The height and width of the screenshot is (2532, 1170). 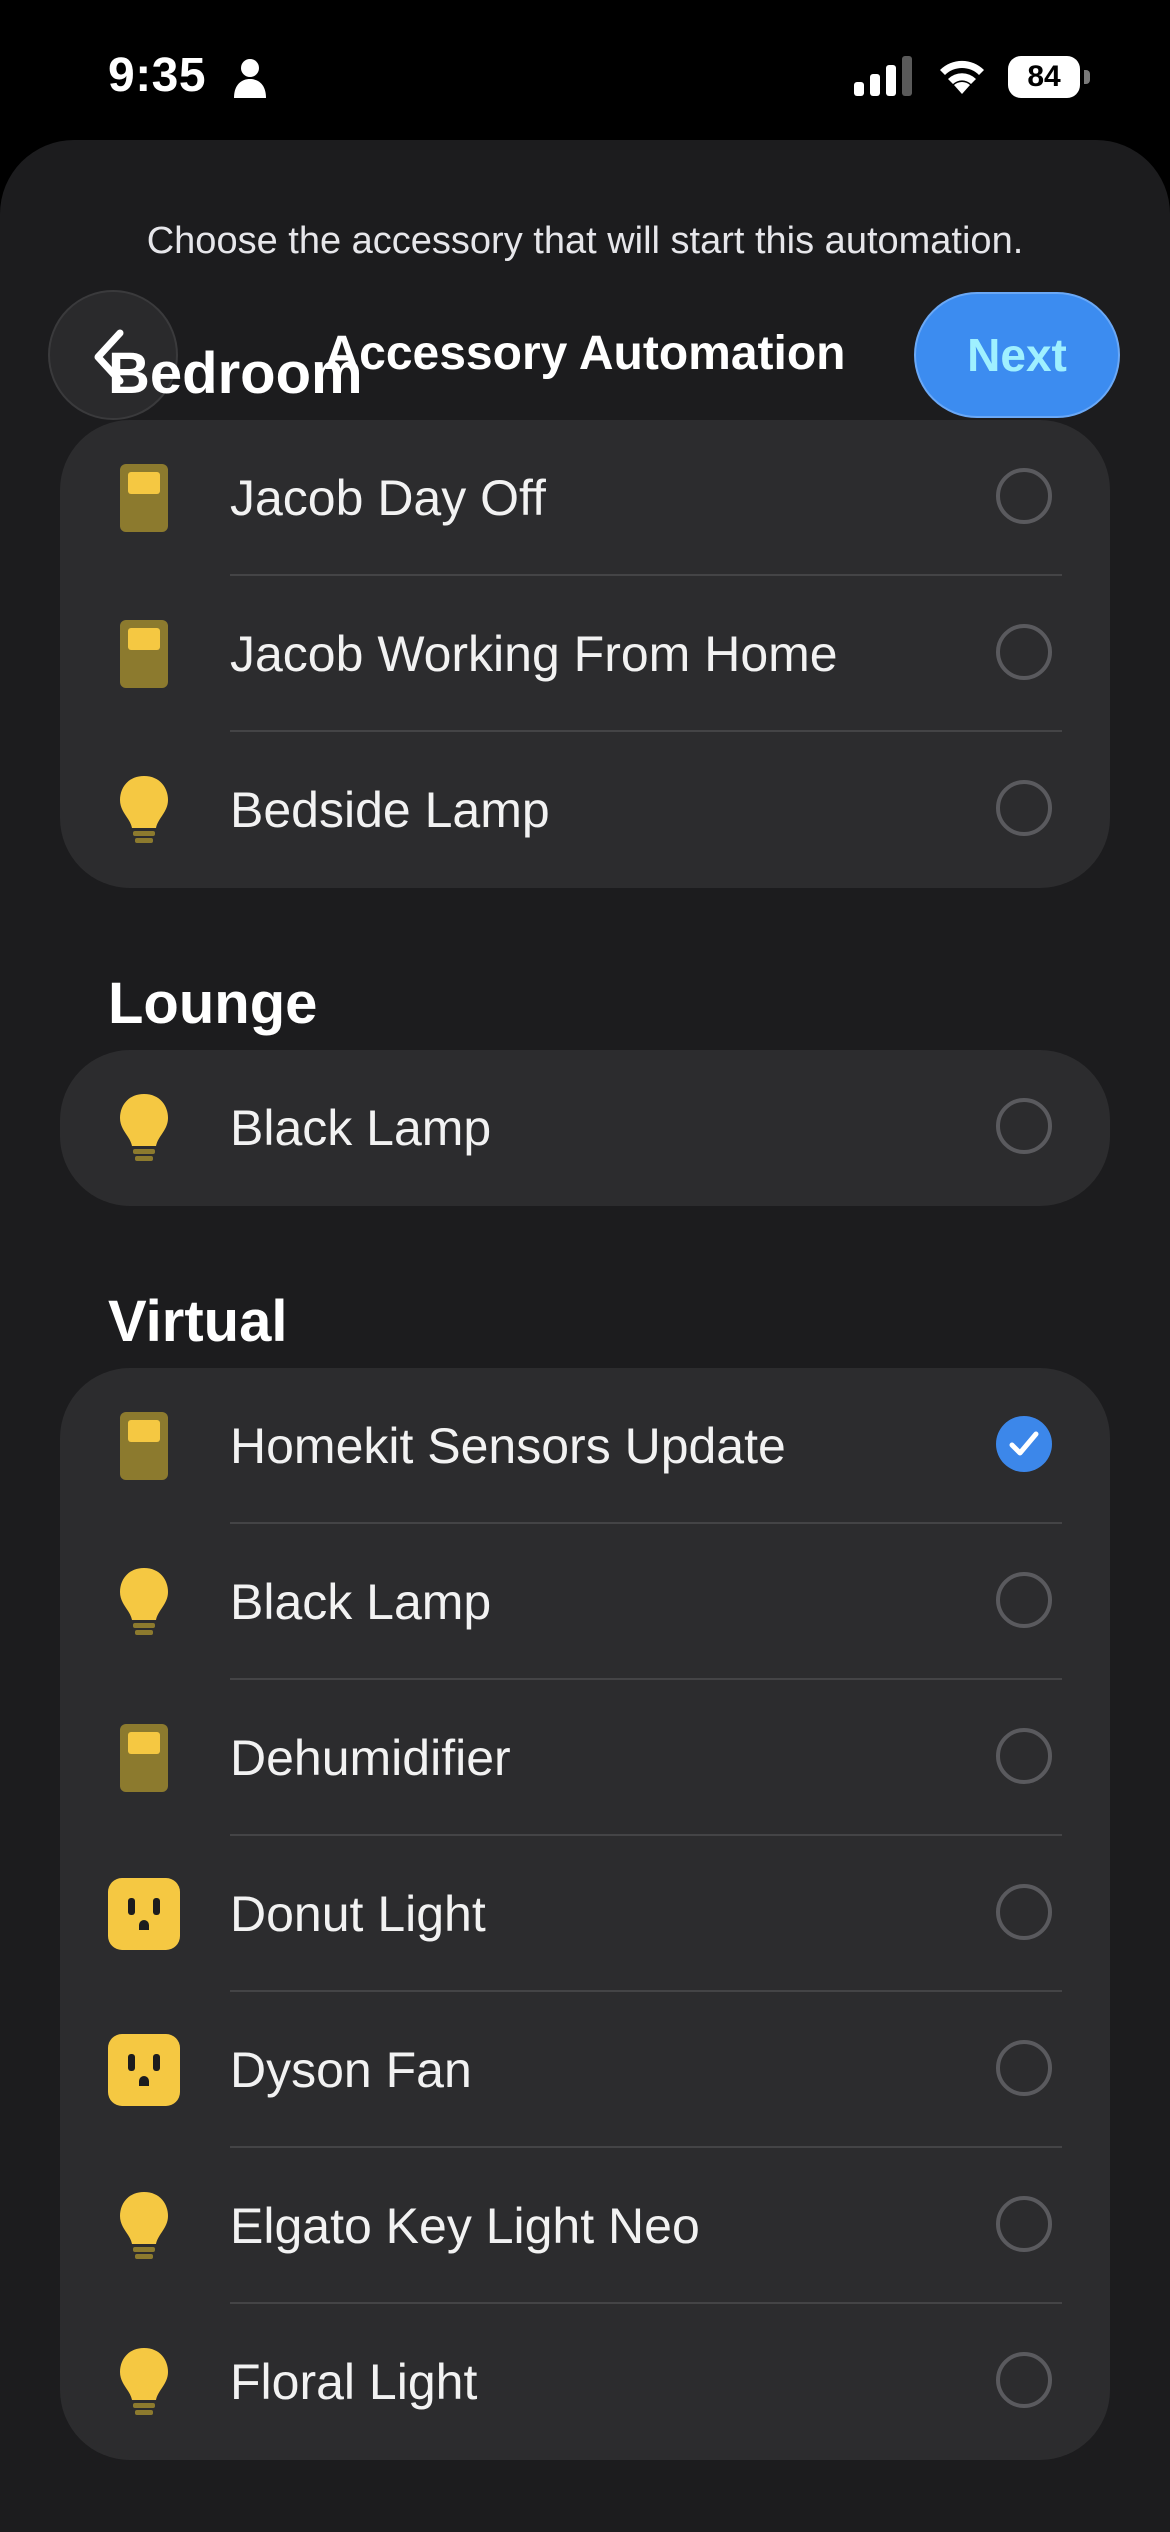 What do you see at coordinates (370, 1758) in the screenshot?
I see `accessory-label: Dehumidifier` at bounding box center [370, 1758].